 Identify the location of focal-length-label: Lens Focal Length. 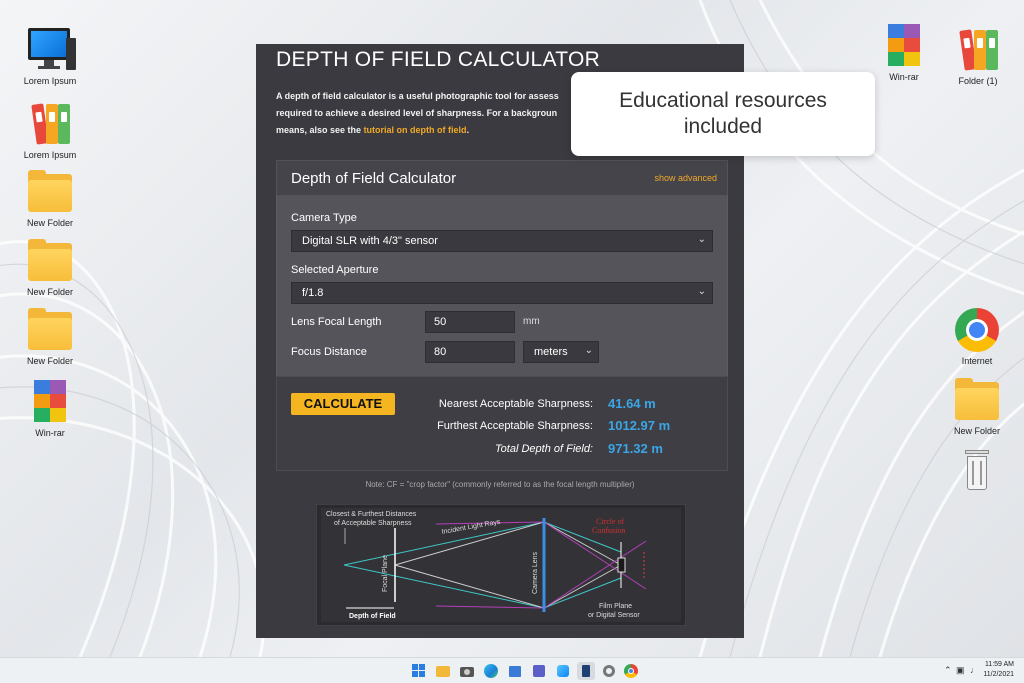
(336, 322).